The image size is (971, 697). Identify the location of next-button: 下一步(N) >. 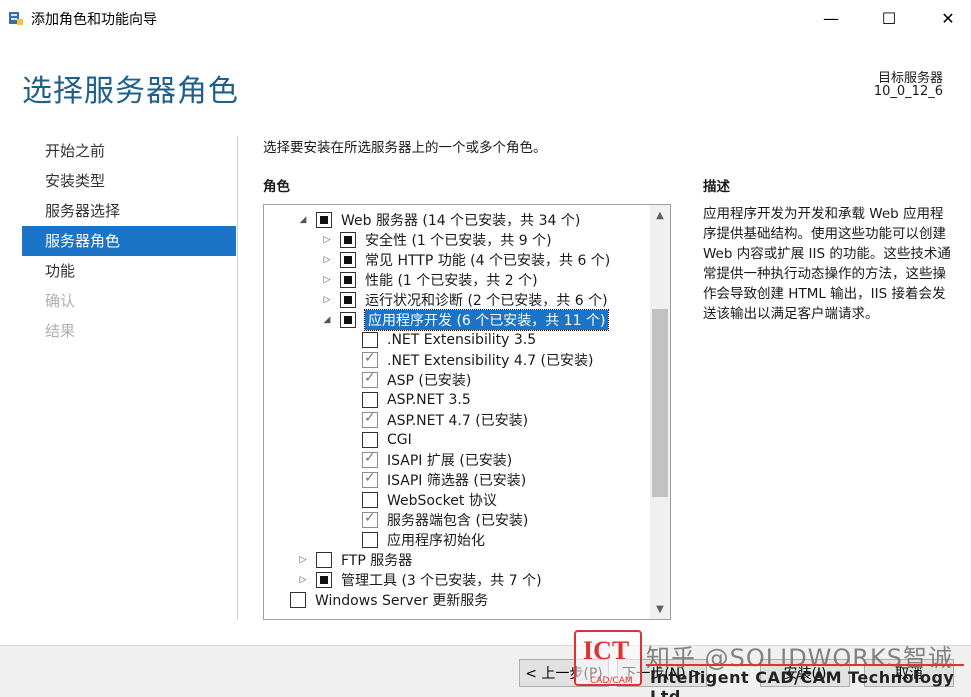
(662, 673).